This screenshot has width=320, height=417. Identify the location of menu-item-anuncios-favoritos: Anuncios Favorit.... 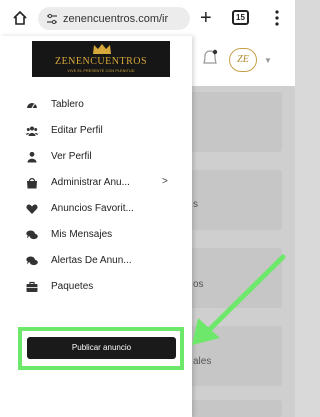
(96, 209).